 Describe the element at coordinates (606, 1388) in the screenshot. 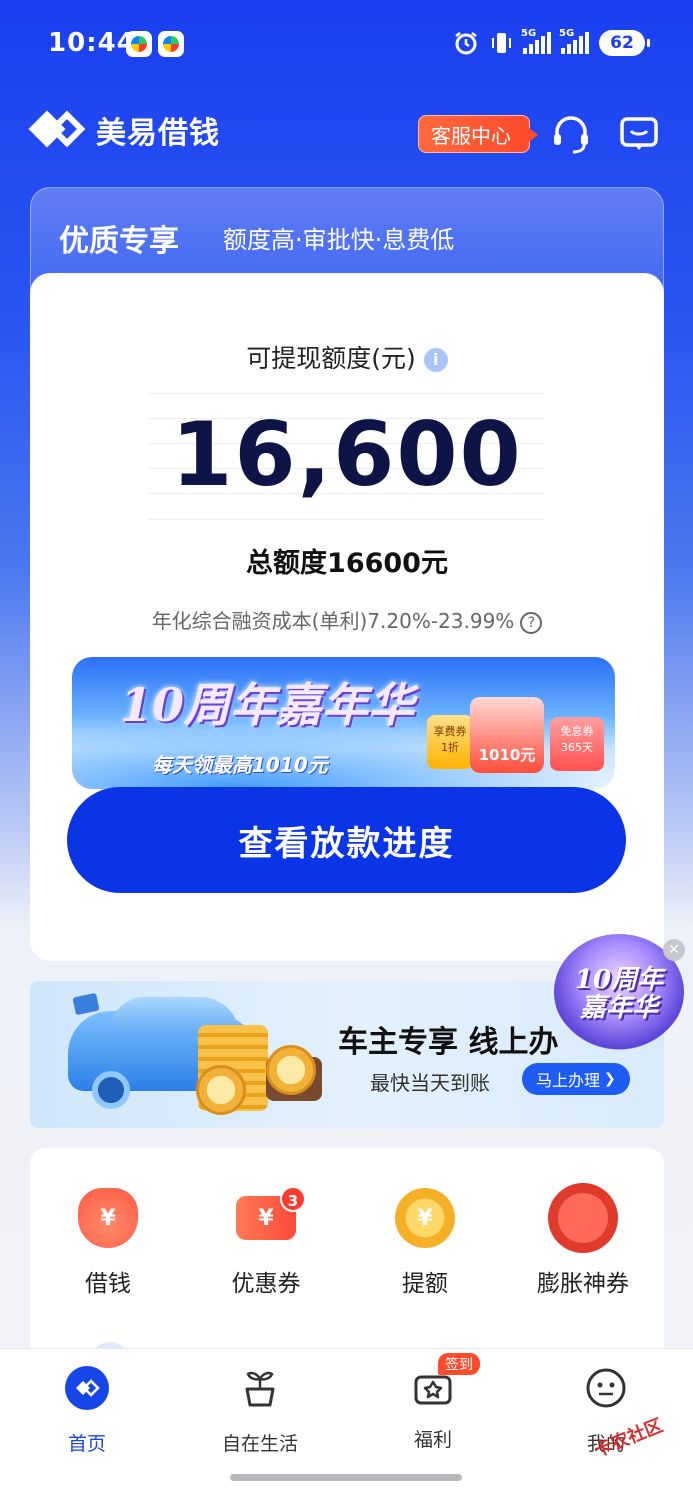

I see `profile-face-icon` at that location.